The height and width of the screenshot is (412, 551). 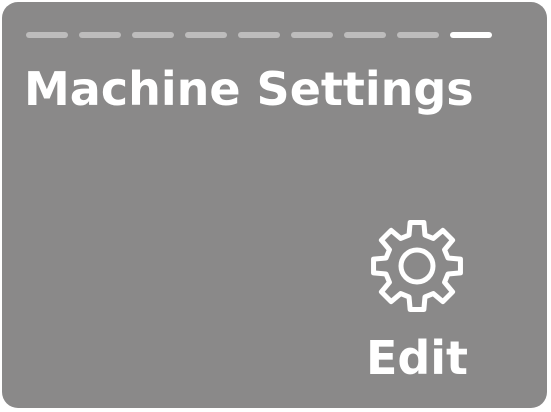 I want to click on page-indicator, so click(x=259, y=35).